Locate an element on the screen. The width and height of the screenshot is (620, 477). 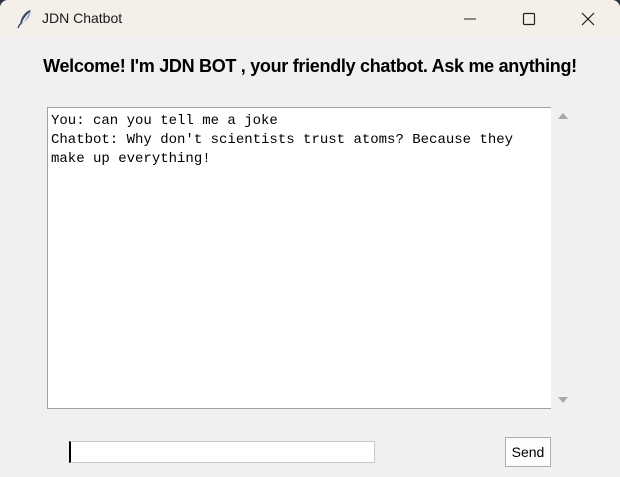
minimize-icon is located at coordinates (470, 19).